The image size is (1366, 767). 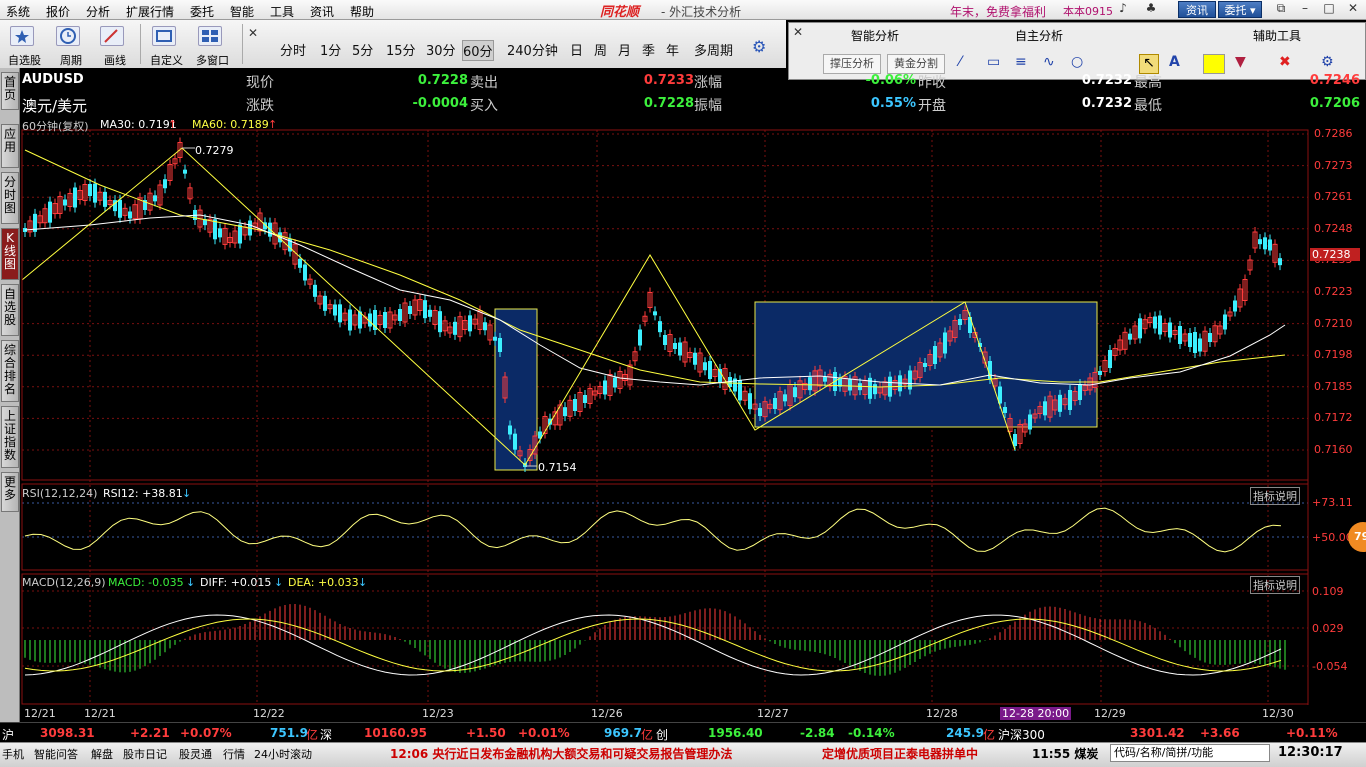 What do you see at coordinates (1312, 733) in the screenshot?
I see `hs300-pct: +0.11%` at bounding box center [1312, 733].